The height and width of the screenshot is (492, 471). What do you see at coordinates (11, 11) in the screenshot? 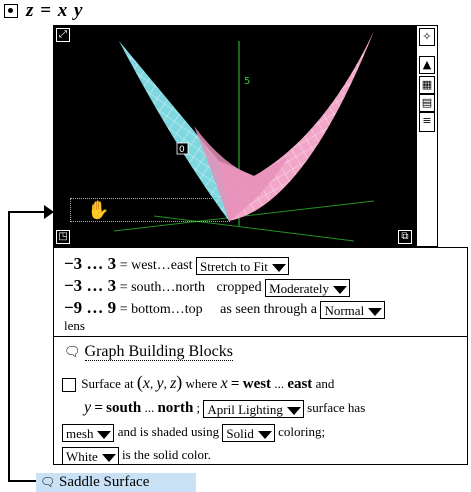
I see `title-checkbox` at bounding box center [11, 11].